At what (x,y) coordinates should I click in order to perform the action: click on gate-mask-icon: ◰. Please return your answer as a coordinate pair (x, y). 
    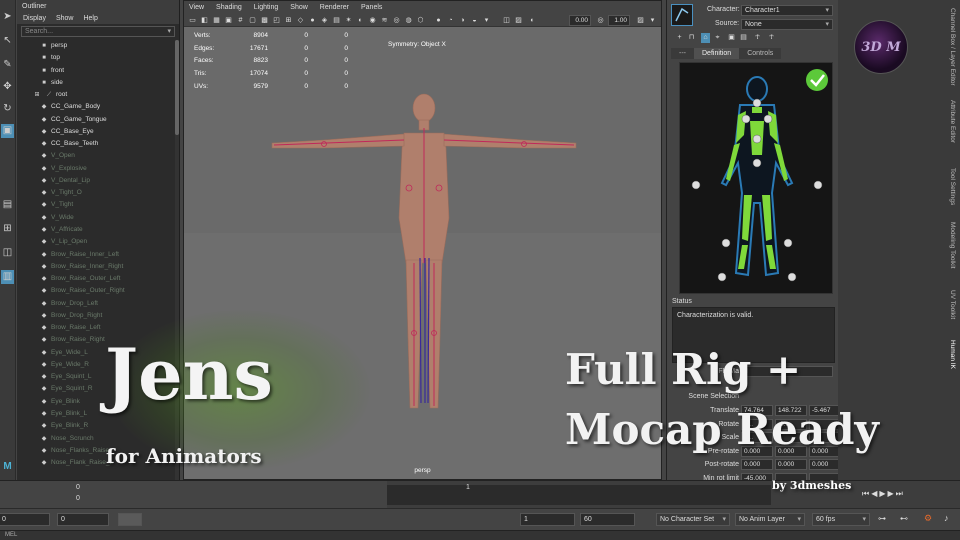
    Looking at the image, I should click on (276, 20).